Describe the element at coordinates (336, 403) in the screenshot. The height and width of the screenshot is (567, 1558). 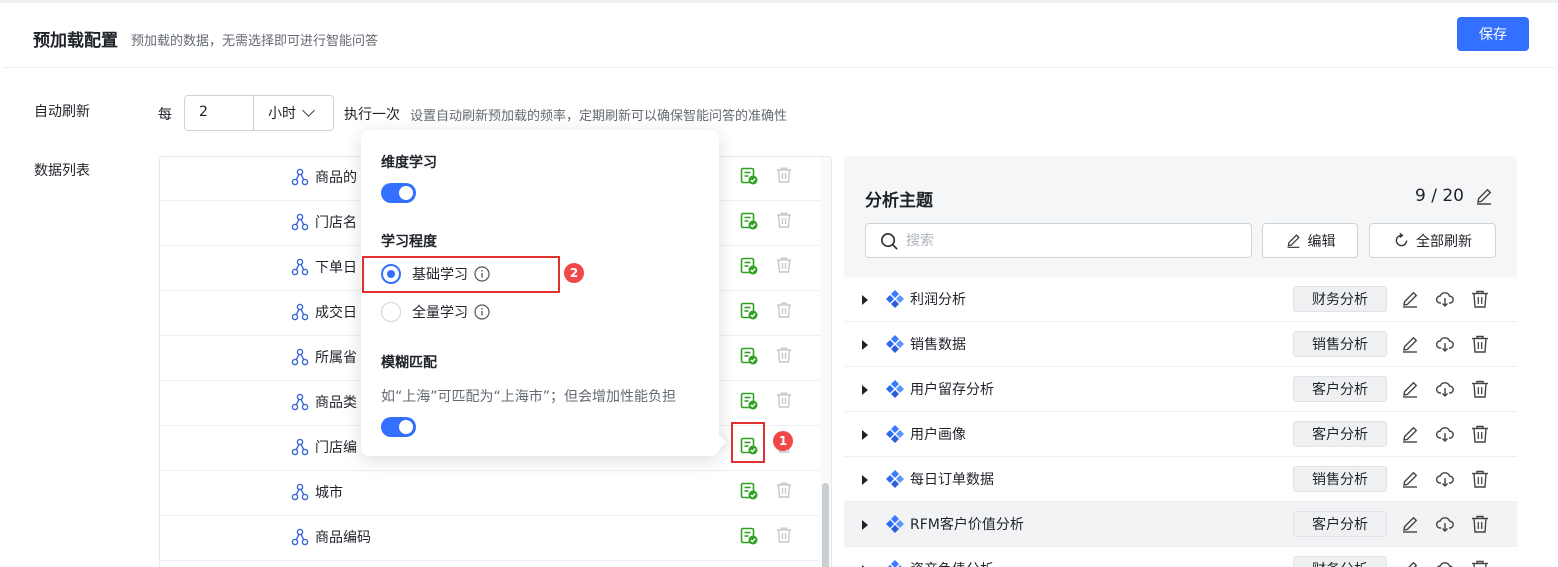
I see `list-item-name: 商品类` at that location.